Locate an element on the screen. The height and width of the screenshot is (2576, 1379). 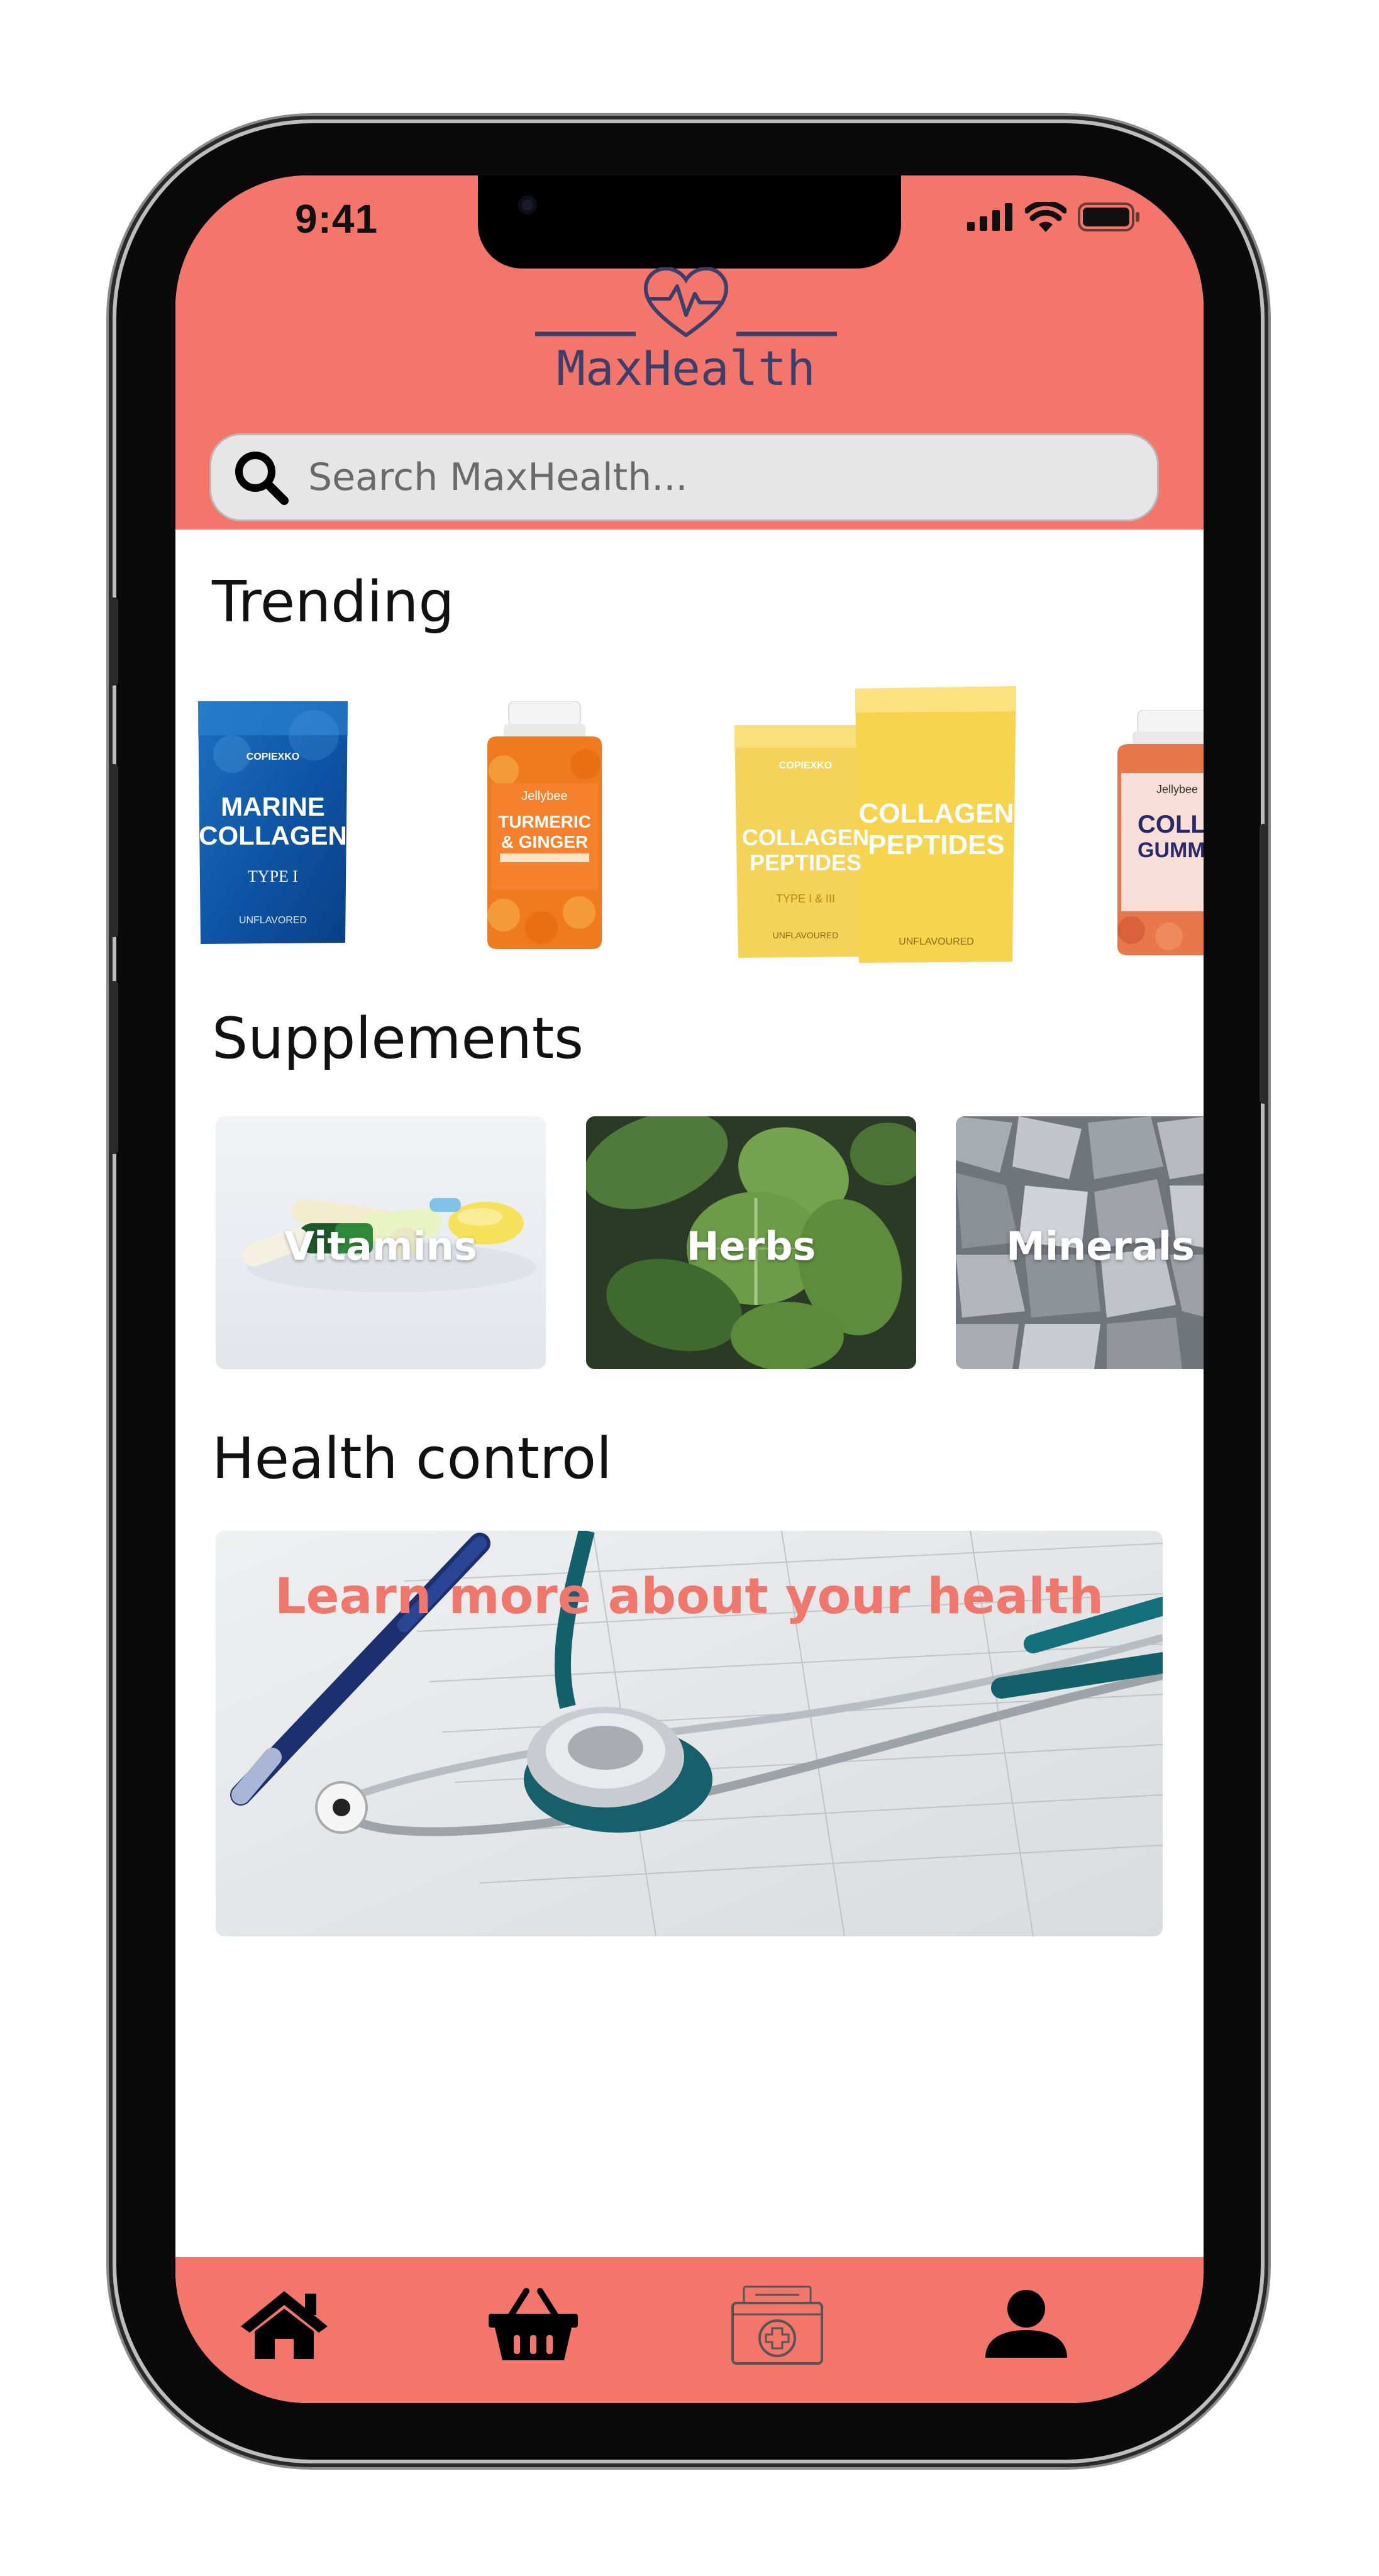
volume-up-button is located at coordinates (114, 850).